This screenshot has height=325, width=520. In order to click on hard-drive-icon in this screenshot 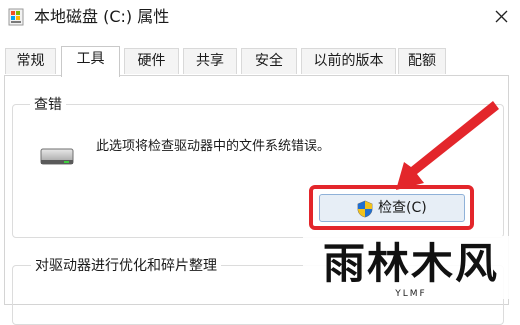, I will do `click(57, 156)`.